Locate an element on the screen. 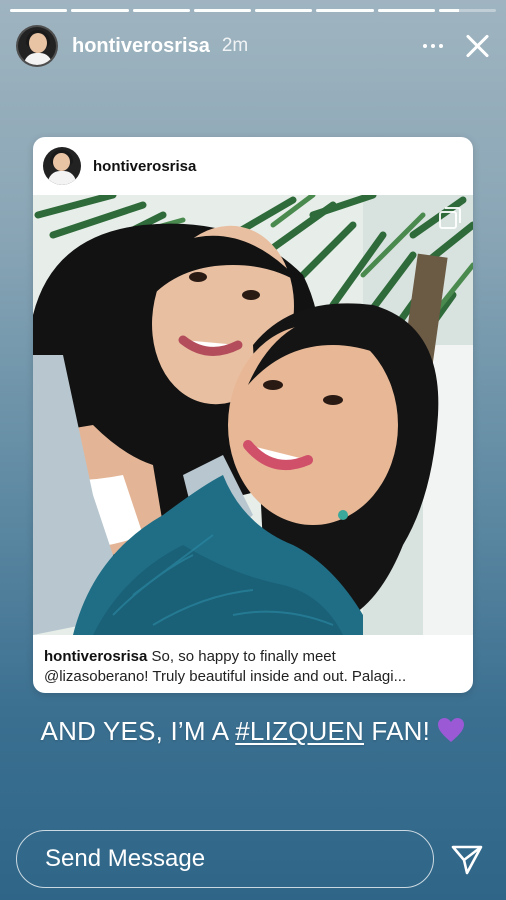  post-avatar is located at coordinates (62, 166).